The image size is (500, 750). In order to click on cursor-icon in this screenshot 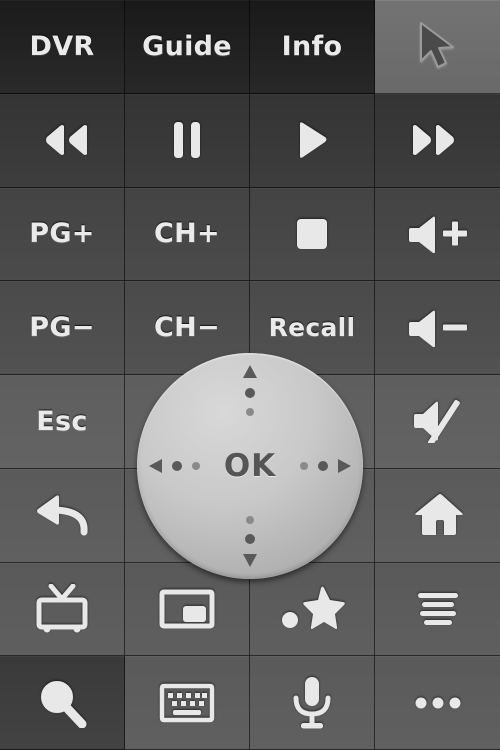, I will do `click(436, 45)`.